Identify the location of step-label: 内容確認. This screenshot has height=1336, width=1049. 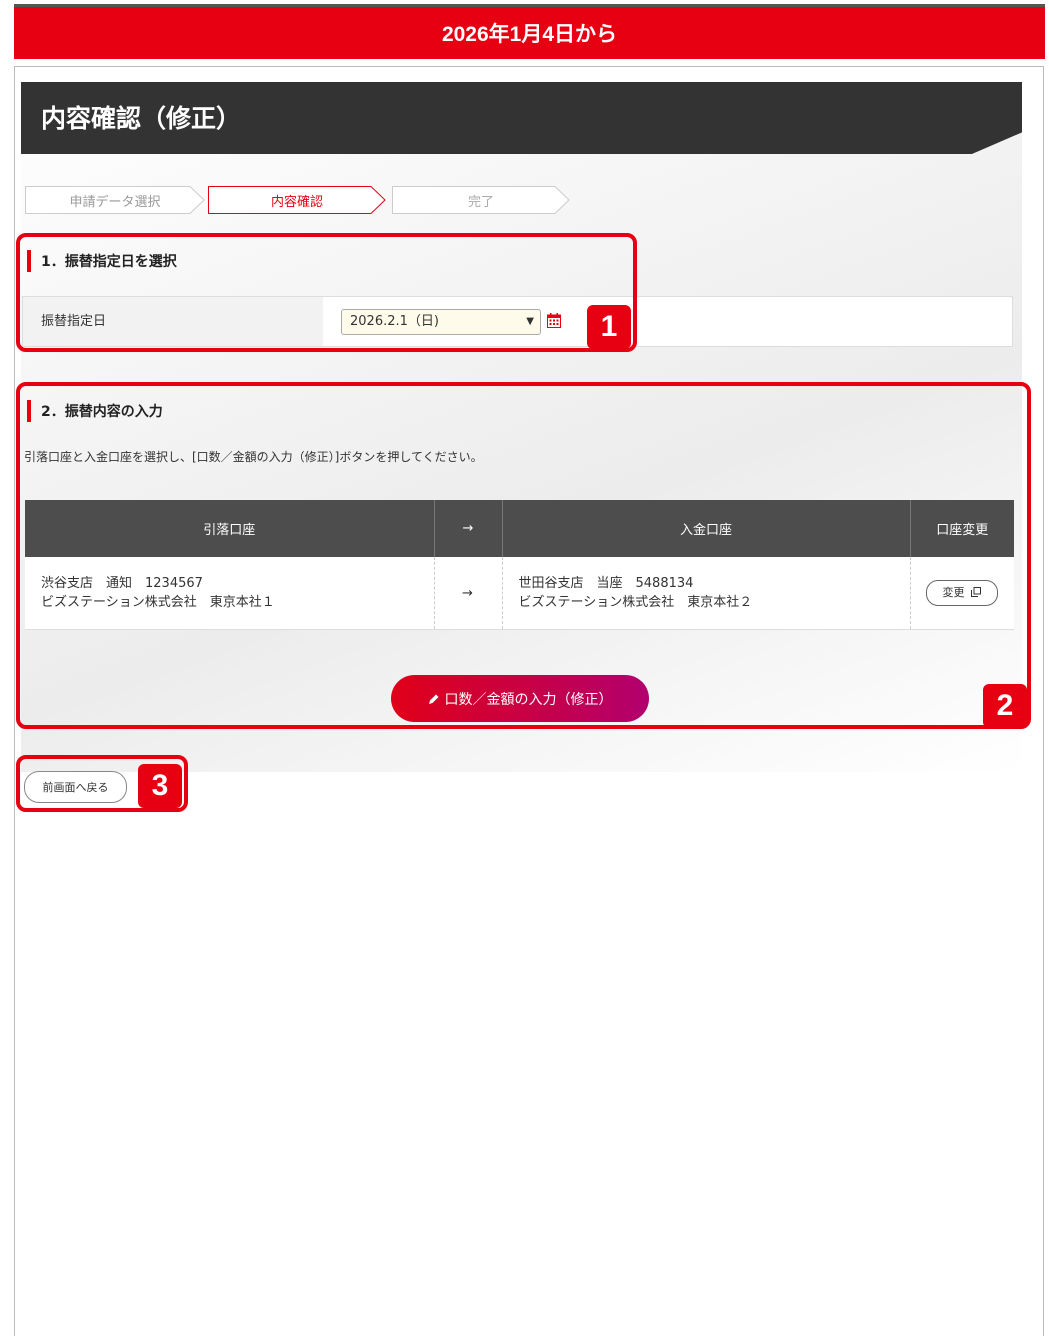
(296, 202).